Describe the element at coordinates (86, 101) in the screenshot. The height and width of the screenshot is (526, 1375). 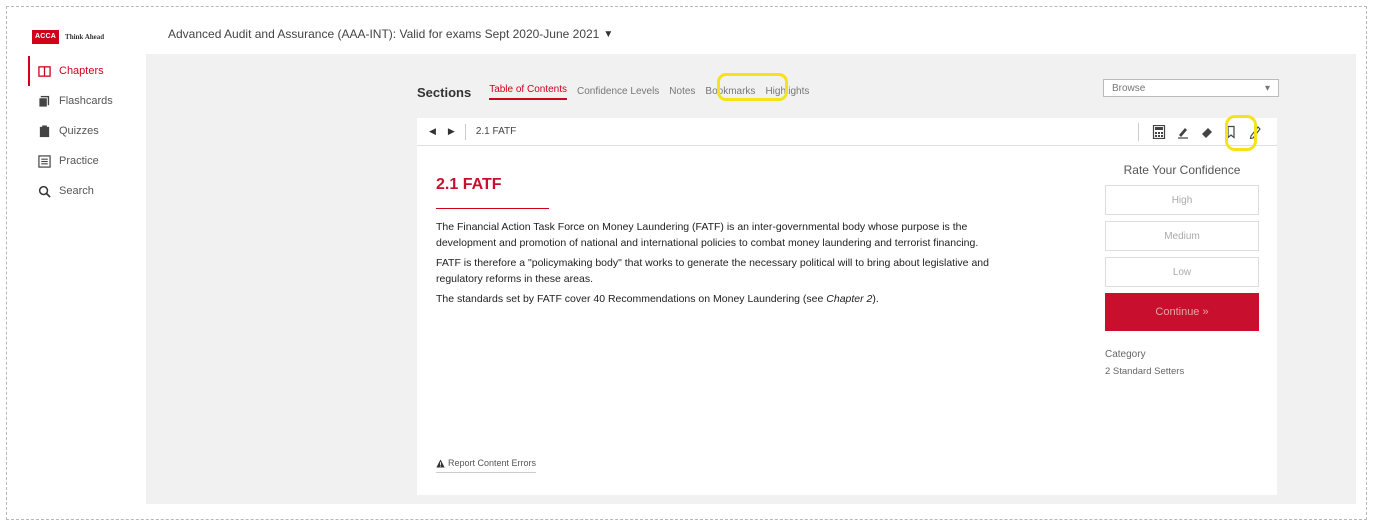
I see `sidebar-item-label: Flashcards` at that location.